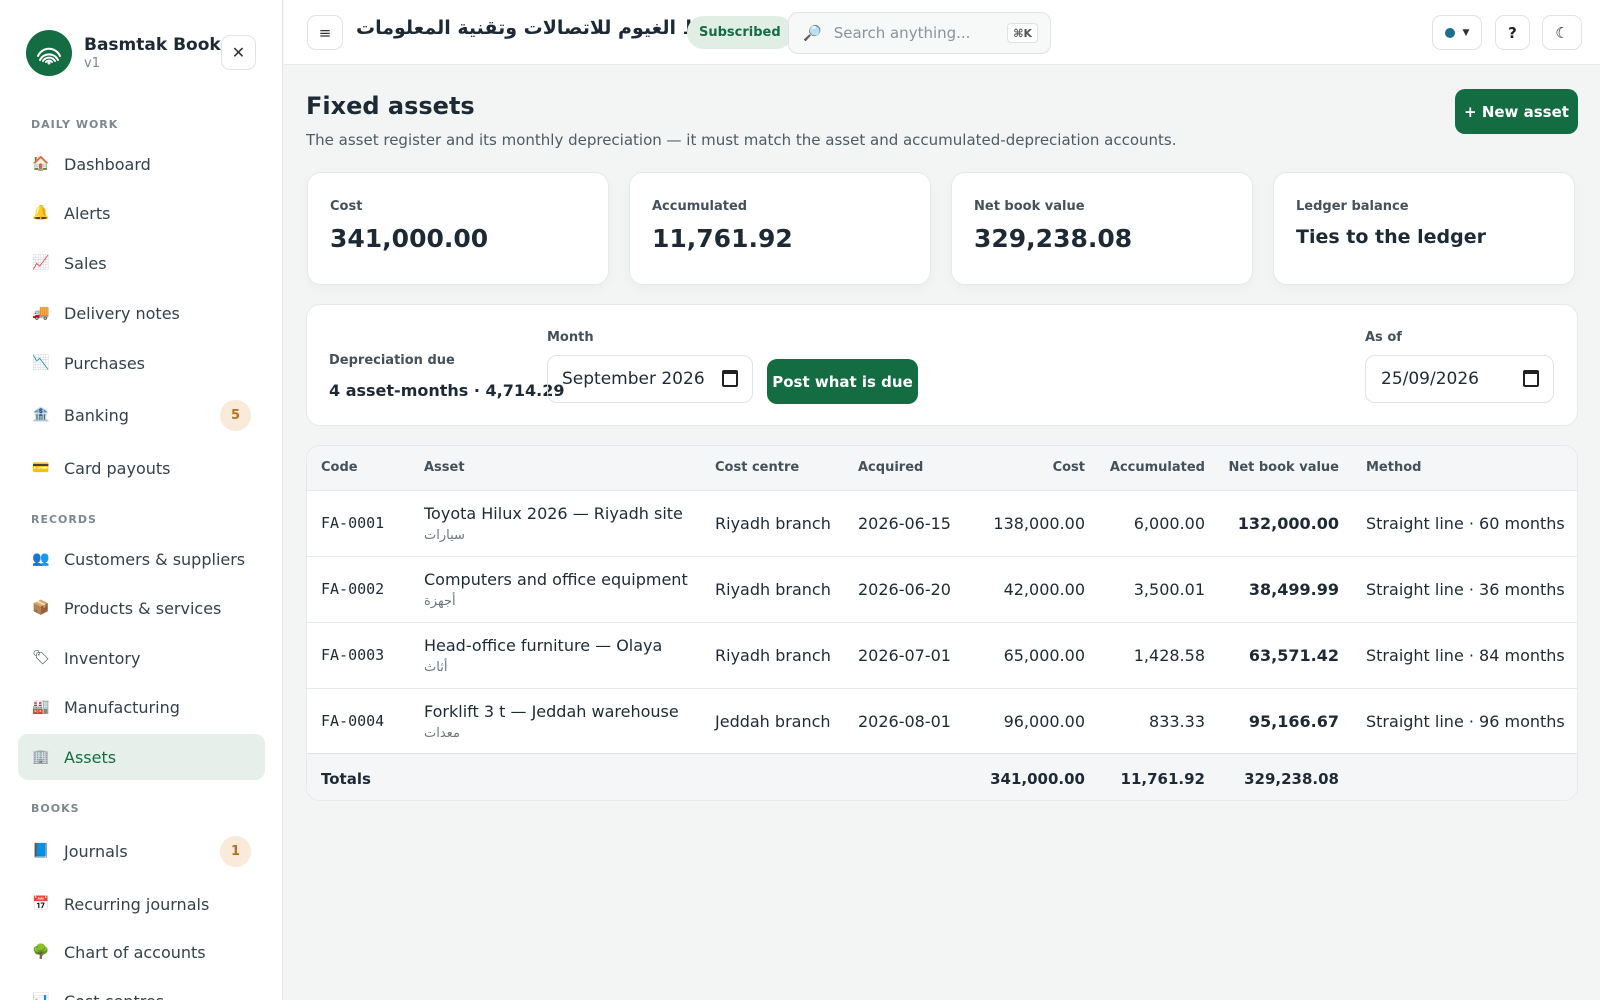 Image resolution: width=1600 pixels, height=1000 pixels. What do you see at coordinates (41, 904) in the screenshot?
I see `calendar-icon: 📅` at bounding box center [41, 904].